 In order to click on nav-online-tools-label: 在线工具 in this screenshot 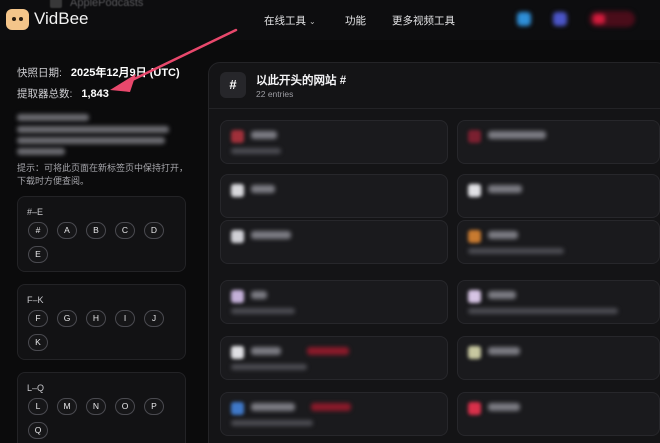, I will do `click(285, 21)`.